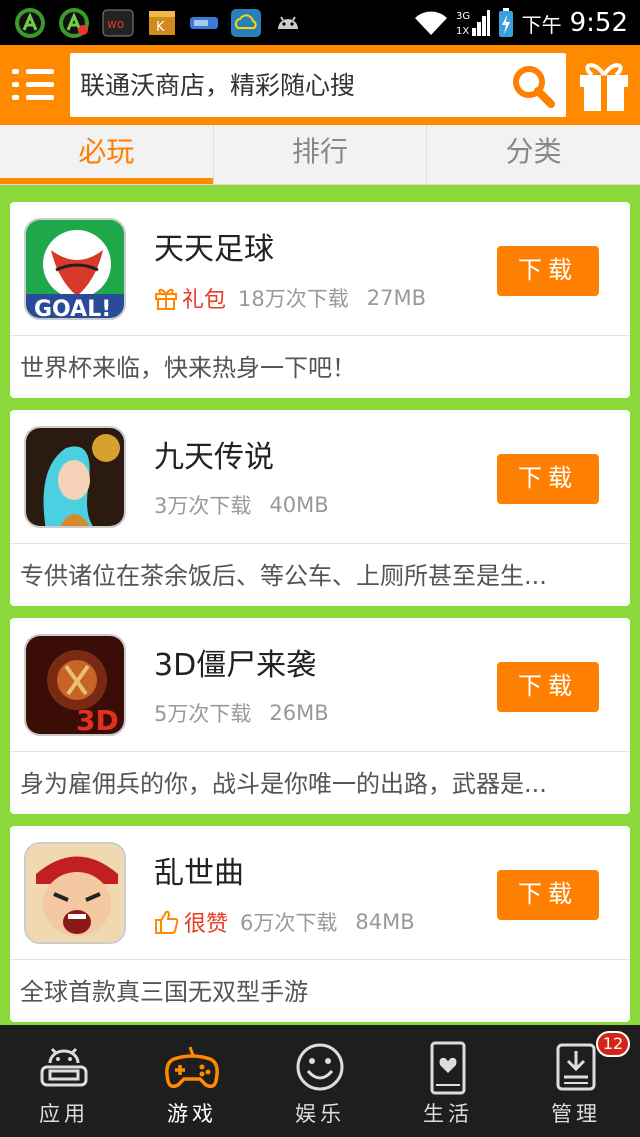 The image size is (640, 1137). Describe the element at coordinates (463, 16) in the screenshot. I see `signal-3g-label: 3G` at that location.